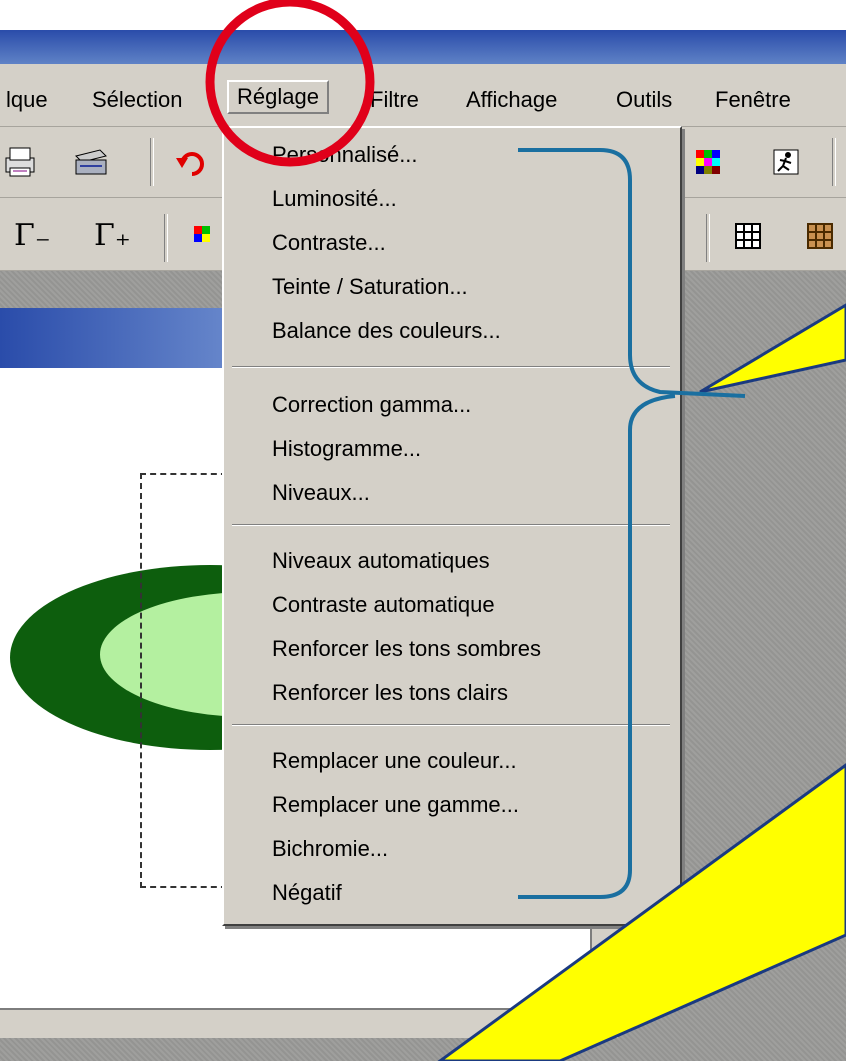 The height and width of the screenshot is (1061, 846). Describe the element at coordinates (597, 646) in the screenshot. I see `blue-bracket-lower` at that location.